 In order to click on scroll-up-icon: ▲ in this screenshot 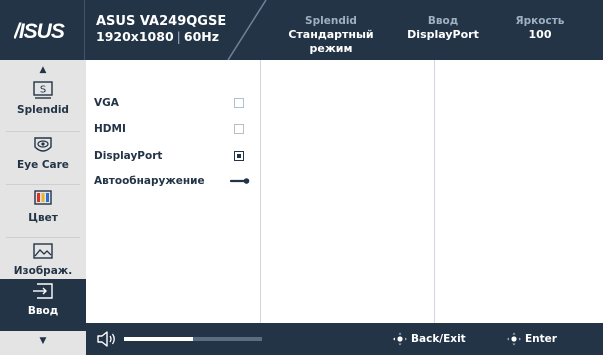, I will do `click(43, 70)`.